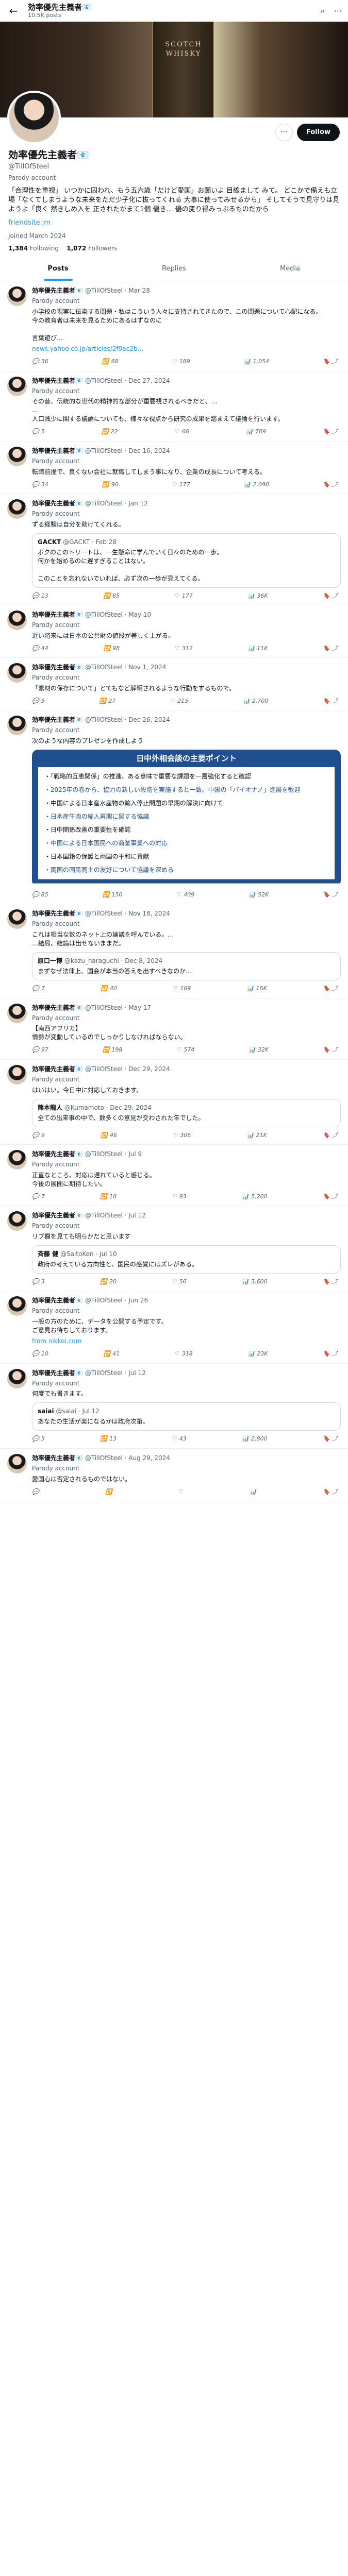 The height and width of the screenshot is (2576, 348). I want to click on tab-media: Media, so click(290, 269).